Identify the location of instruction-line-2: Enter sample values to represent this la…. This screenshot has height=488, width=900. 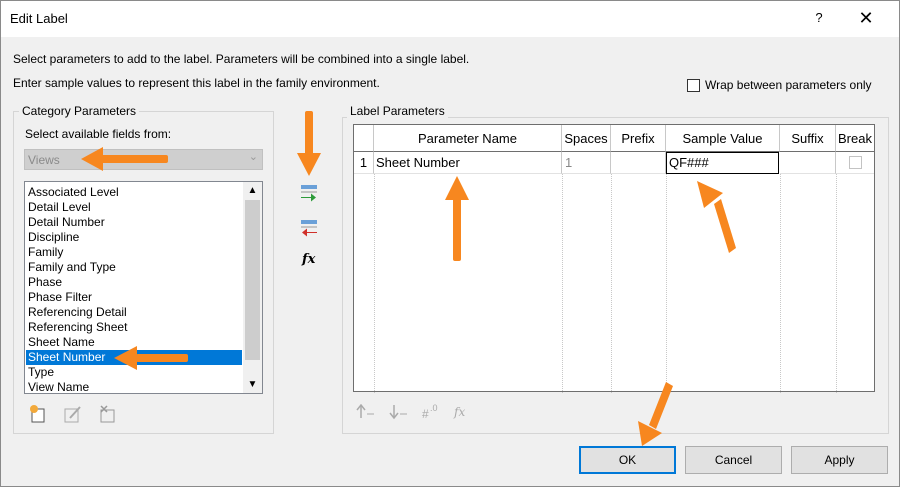
(196, 83).